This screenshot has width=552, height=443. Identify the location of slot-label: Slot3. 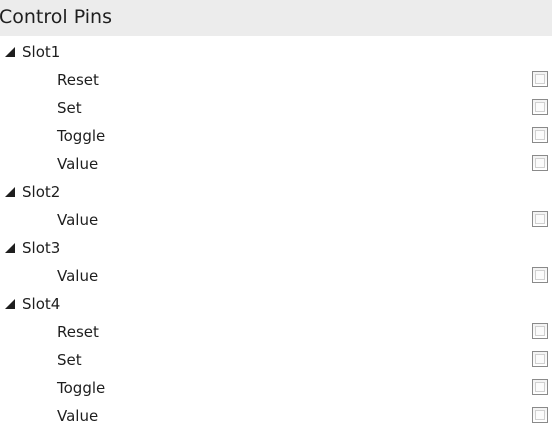
(41, 248).